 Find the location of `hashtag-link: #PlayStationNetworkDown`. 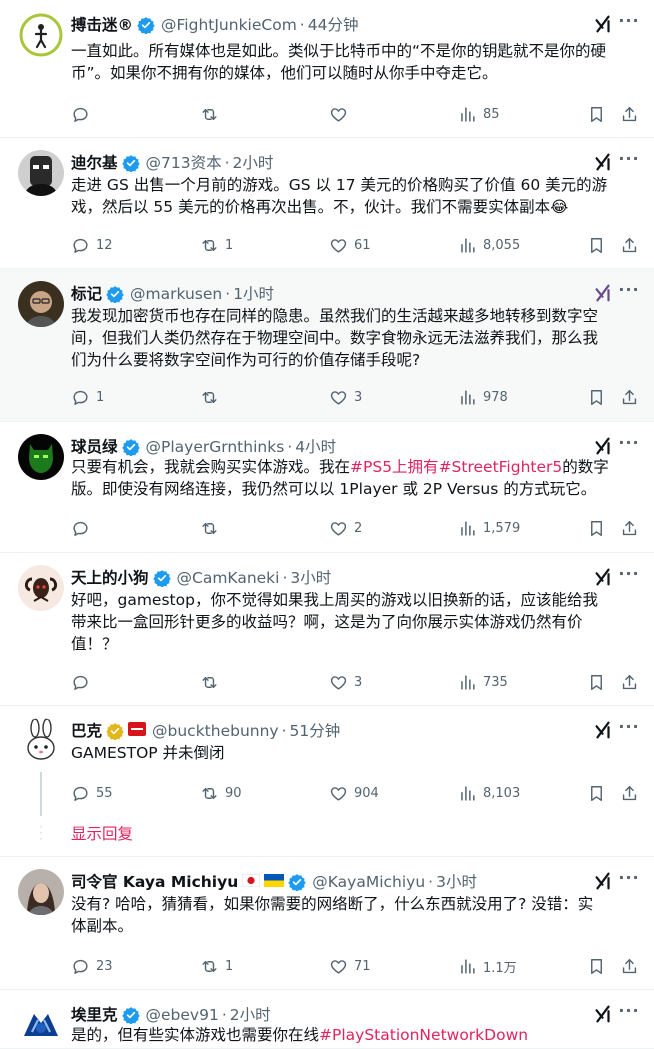

hashtag-link: #PlayStationNetworkDown is located at coordinates (423, 1035).